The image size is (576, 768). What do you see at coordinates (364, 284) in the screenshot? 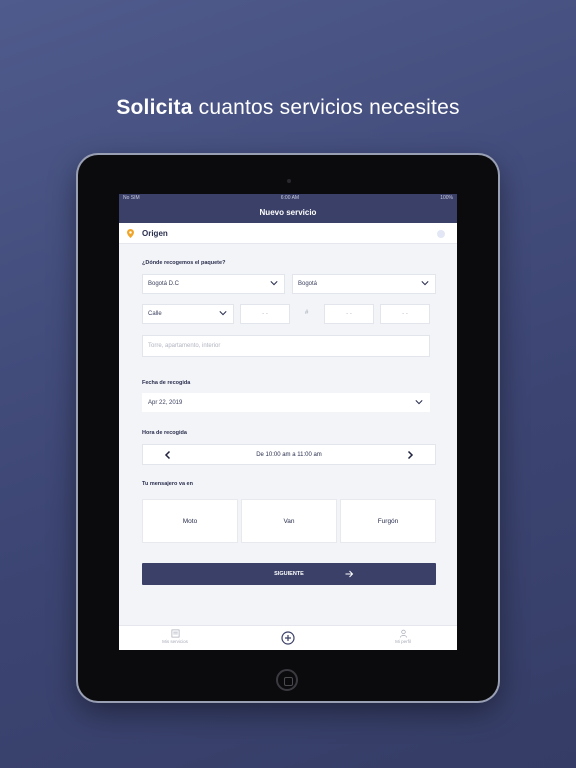
I see `city-select: Bogotá` at bounding box center [364, 284].